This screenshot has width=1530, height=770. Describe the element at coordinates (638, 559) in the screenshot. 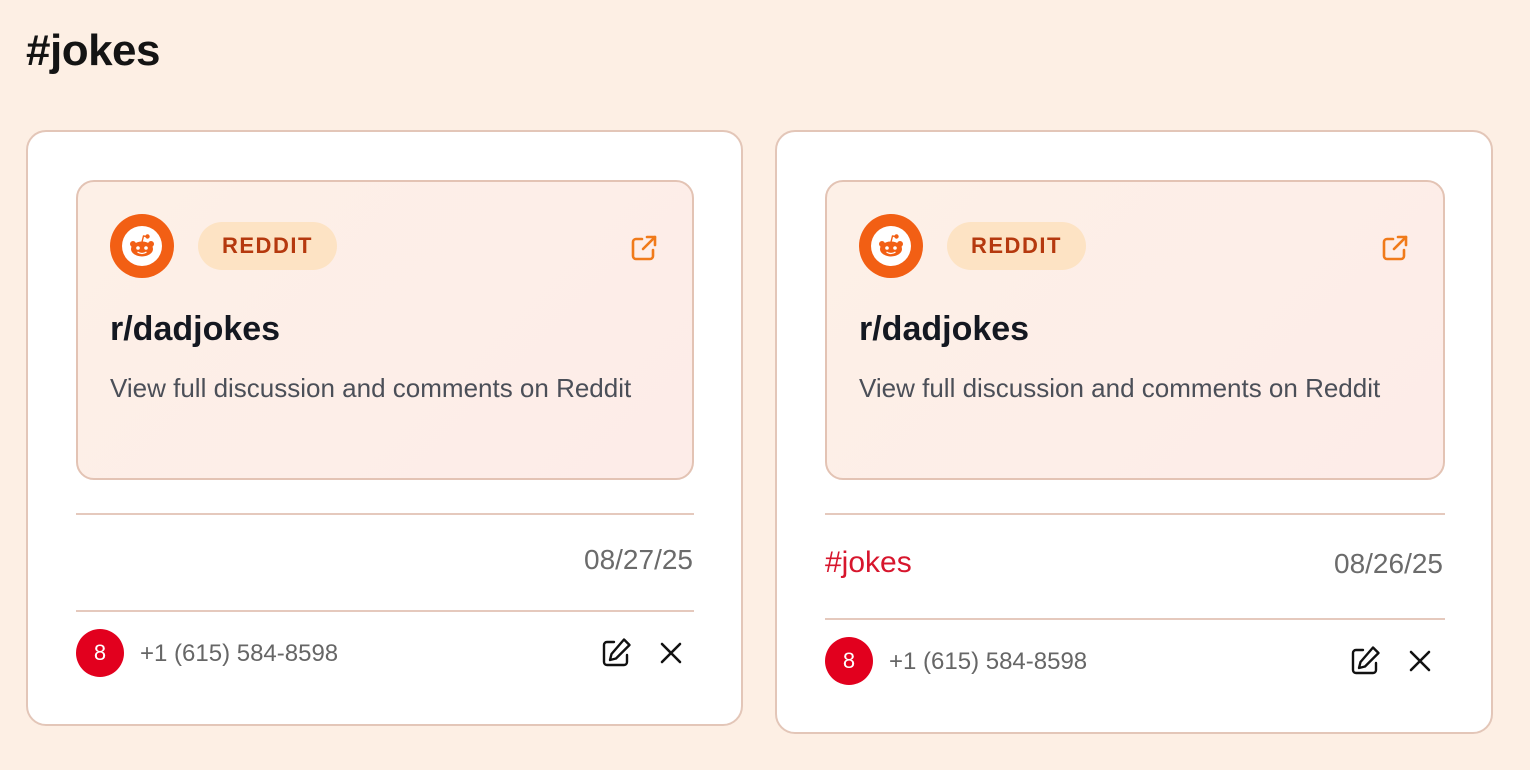

I see `post-date: 08/27/25` at that location.